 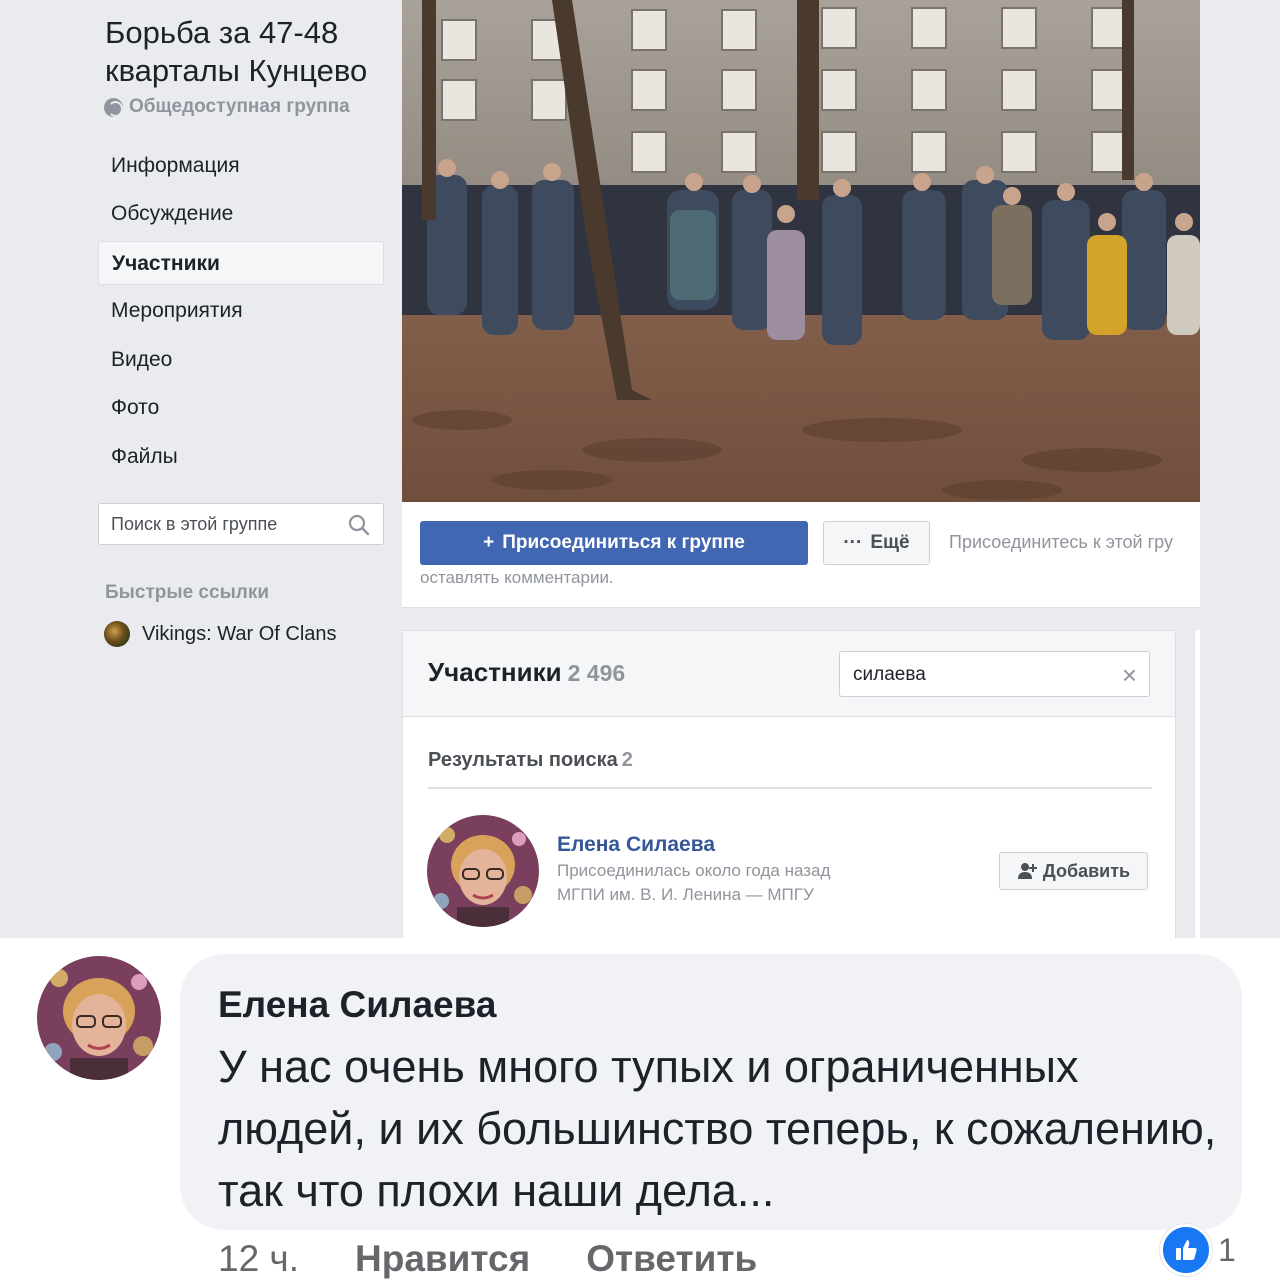 I want to click on add-friend-button: Добавить, so click(x=1073, y=871).